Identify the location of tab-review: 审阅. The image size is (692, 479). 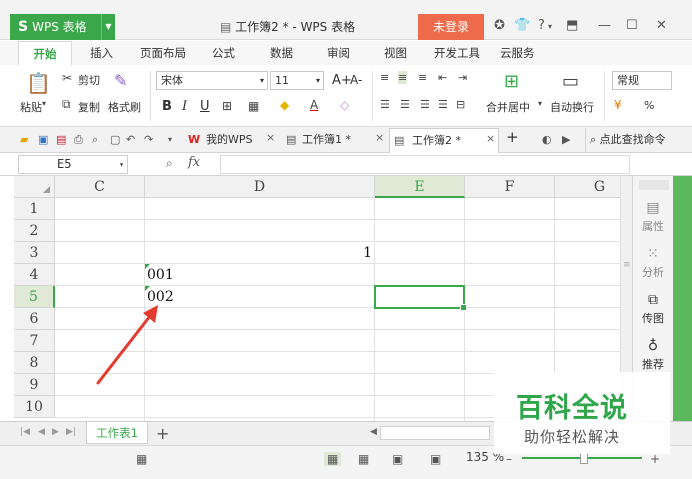
(338, 53).